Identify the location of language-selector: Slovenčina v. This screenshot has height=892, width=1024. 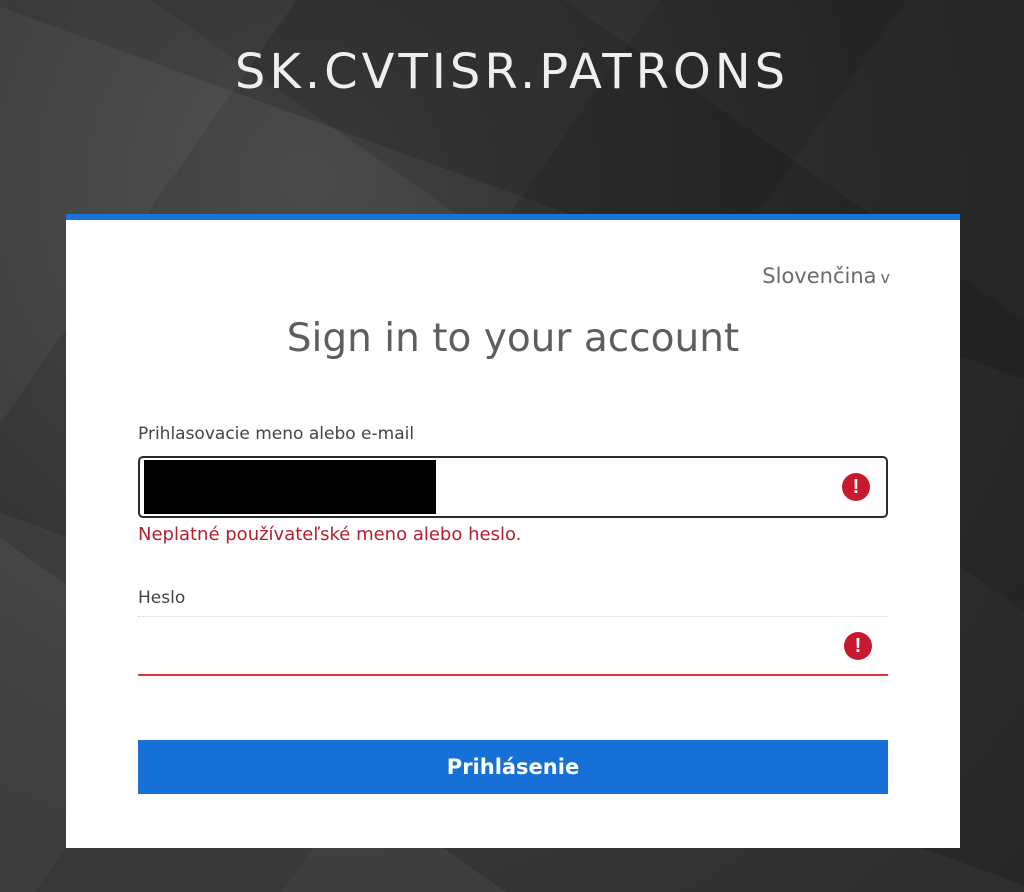
(826, 276).